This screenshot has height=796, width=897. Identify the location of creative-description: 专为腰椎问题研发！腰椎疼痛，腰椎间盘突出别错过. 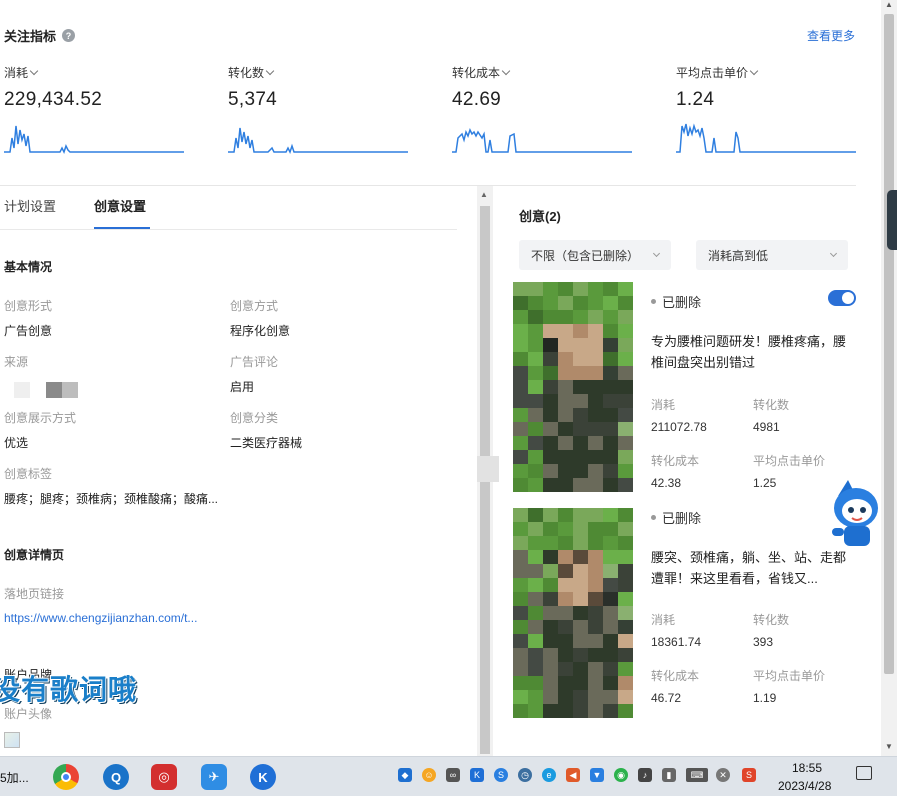
(749, 352).